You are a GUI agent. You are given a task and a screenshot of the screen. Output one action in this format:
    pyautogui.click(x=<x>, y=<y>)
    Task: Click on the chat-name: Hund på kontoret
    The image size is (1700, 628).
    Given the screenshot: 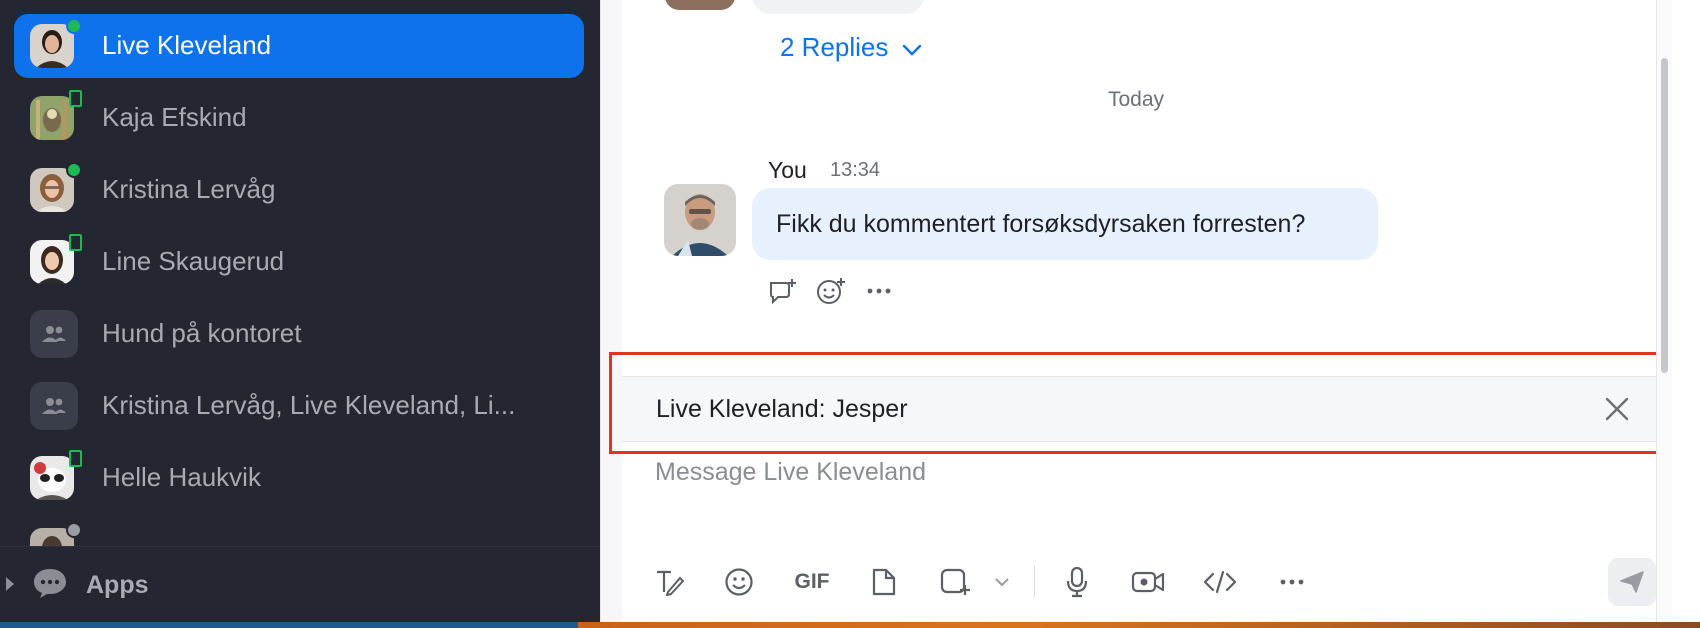 What is the action you would take?
    pyautogui.click(x=202, y=333)
    